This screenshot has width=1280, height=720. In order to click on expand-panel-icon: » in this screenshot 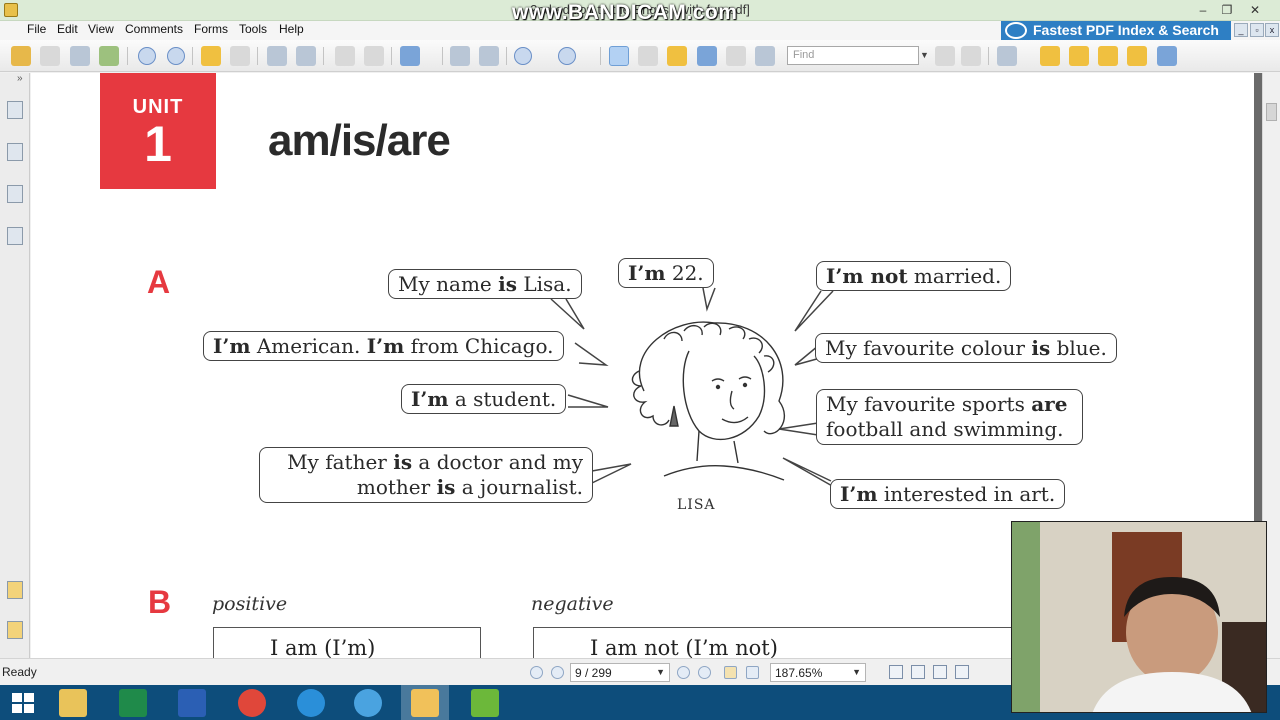, I will do `click(20, 78)`.